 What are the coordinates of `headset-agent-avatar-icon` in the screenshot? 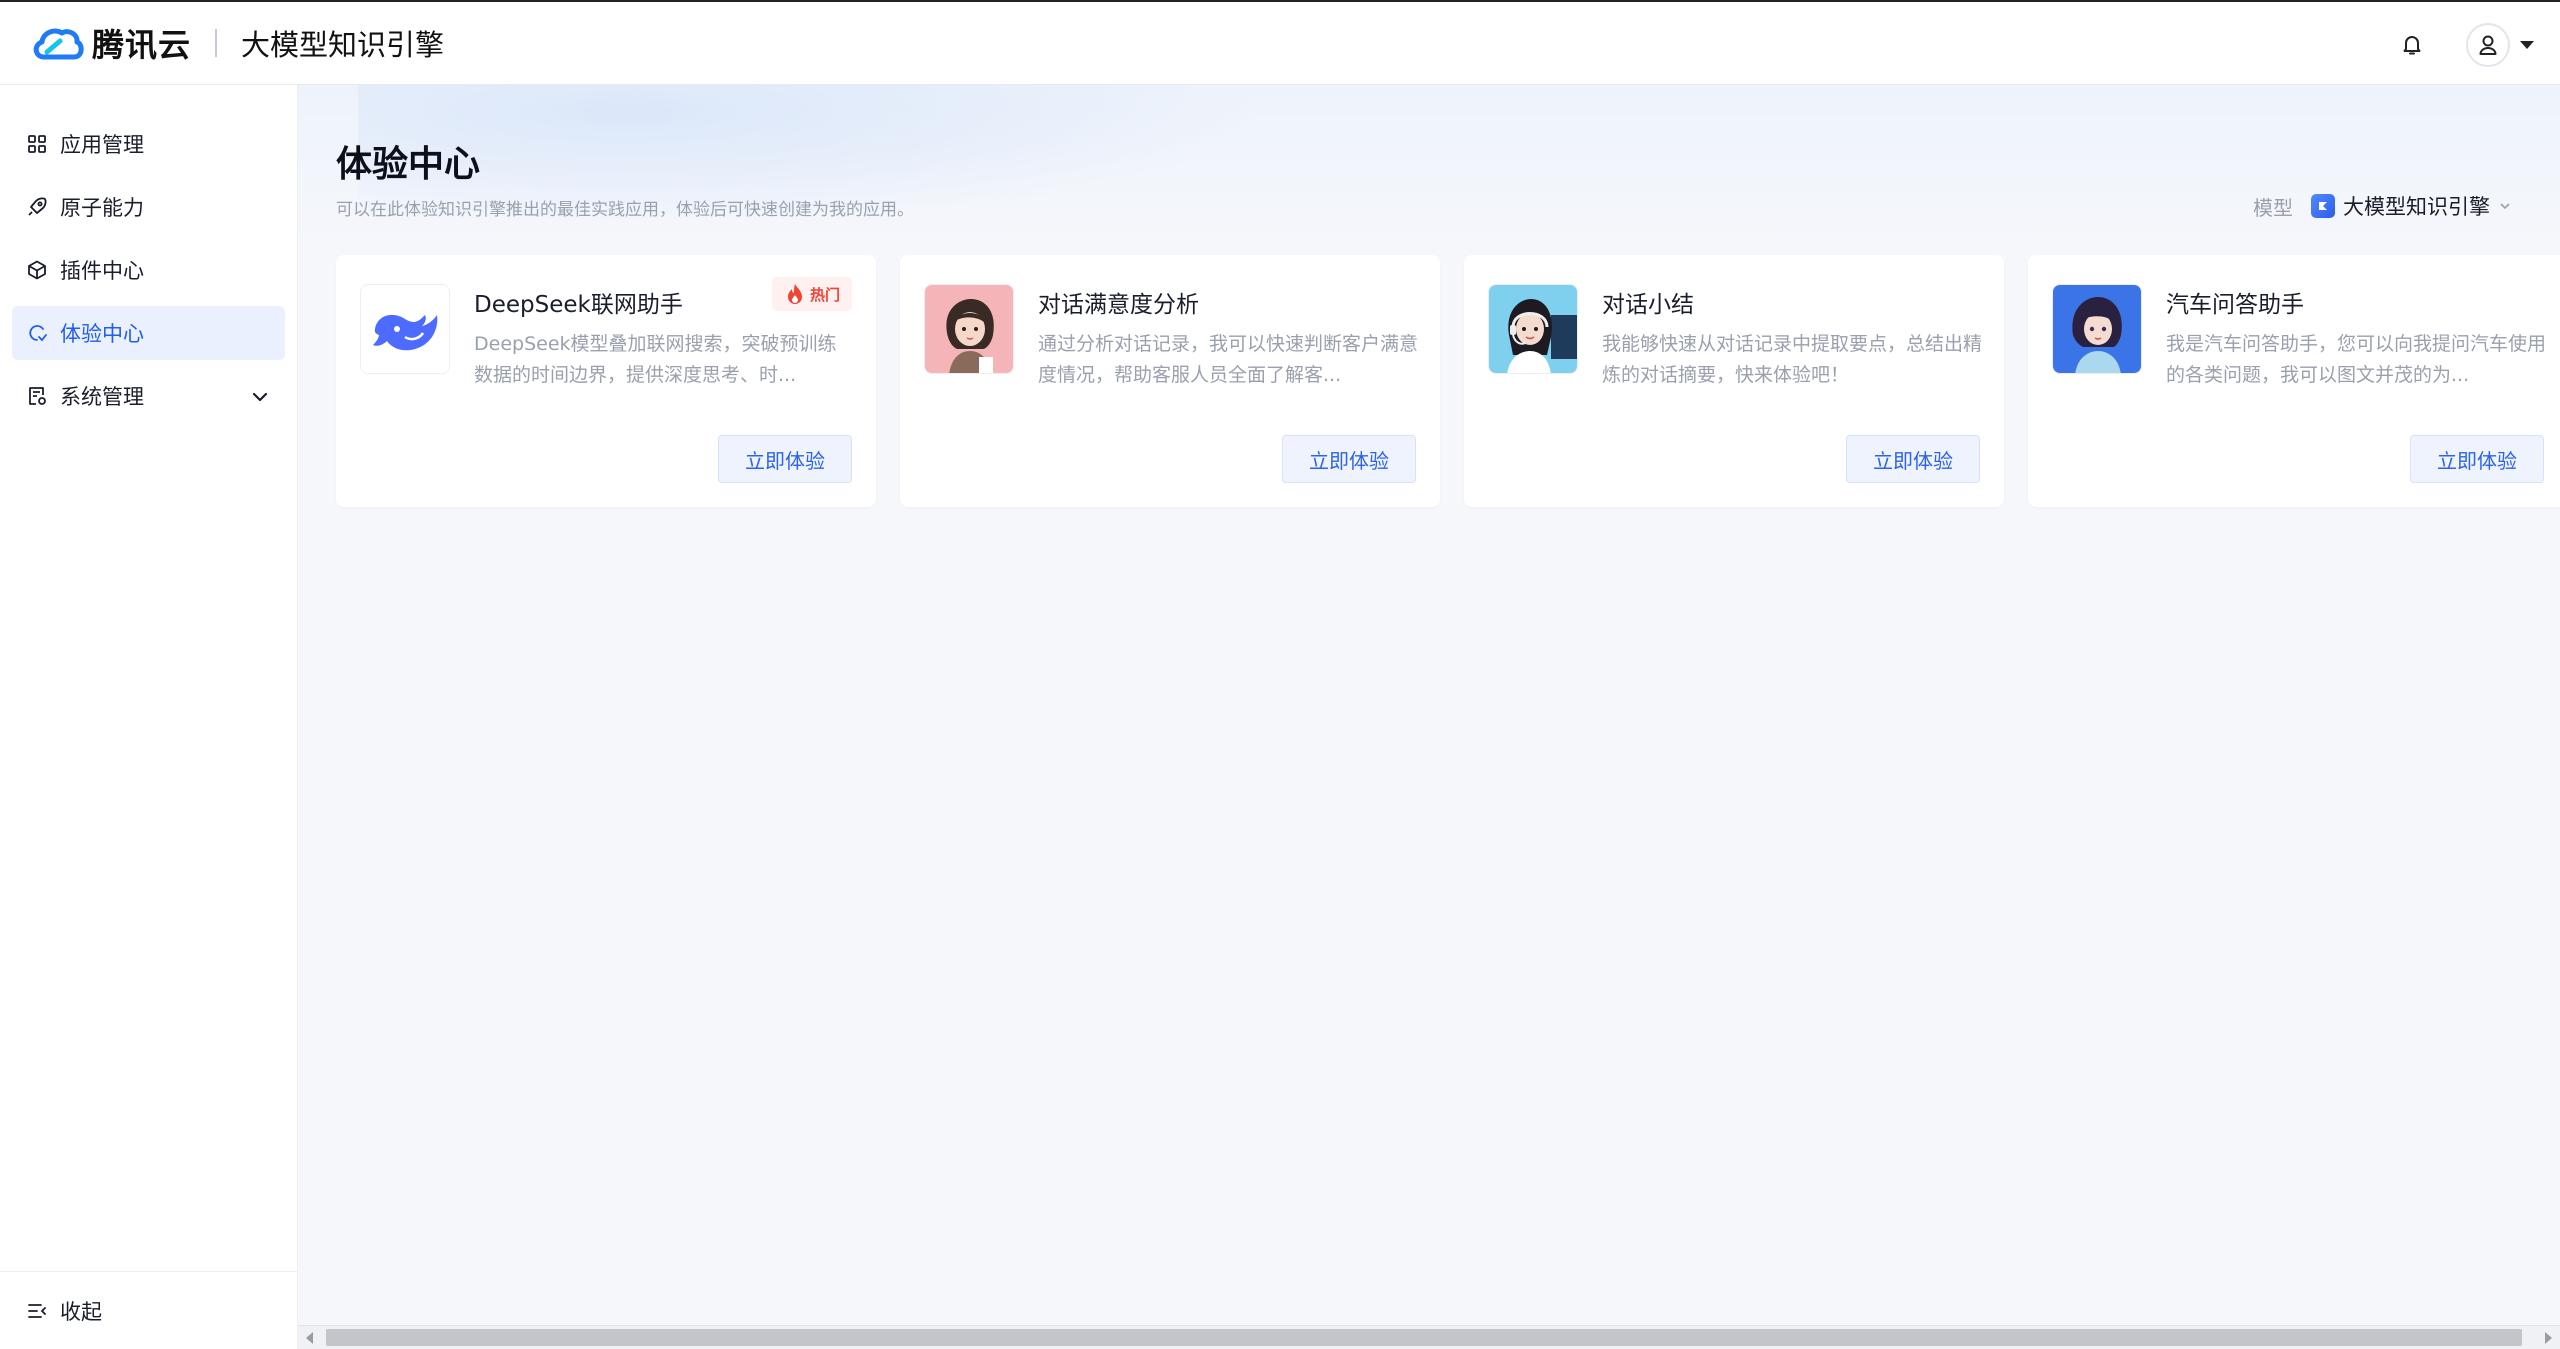 It's located at (1533, 329).